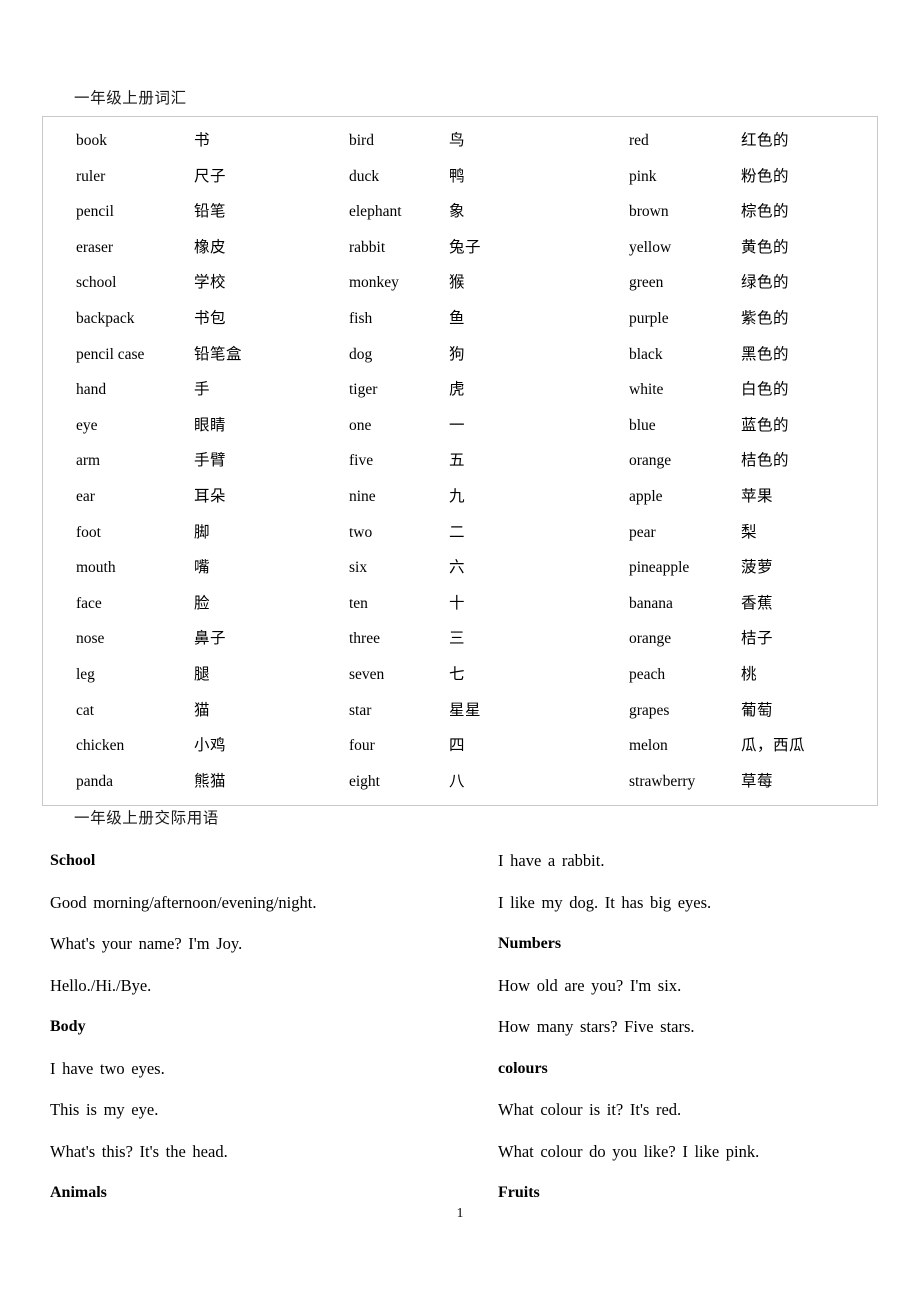 The height and width of the screenshot is (1300, 920). What do you see at coordinates (457, 567) in the screenshot?
I see `vocabulary-chinese-word: 六` at bounding box center [457, 567].